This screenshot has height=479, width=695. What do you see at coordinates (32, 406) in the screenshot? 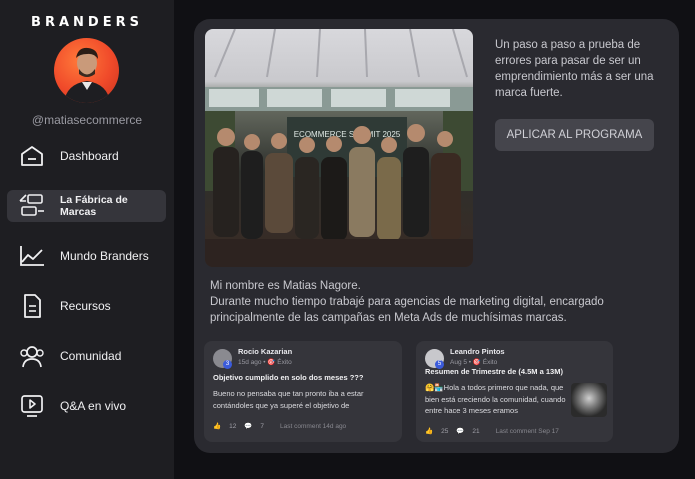
I see `play-icon` at bounding box center [32, 406].